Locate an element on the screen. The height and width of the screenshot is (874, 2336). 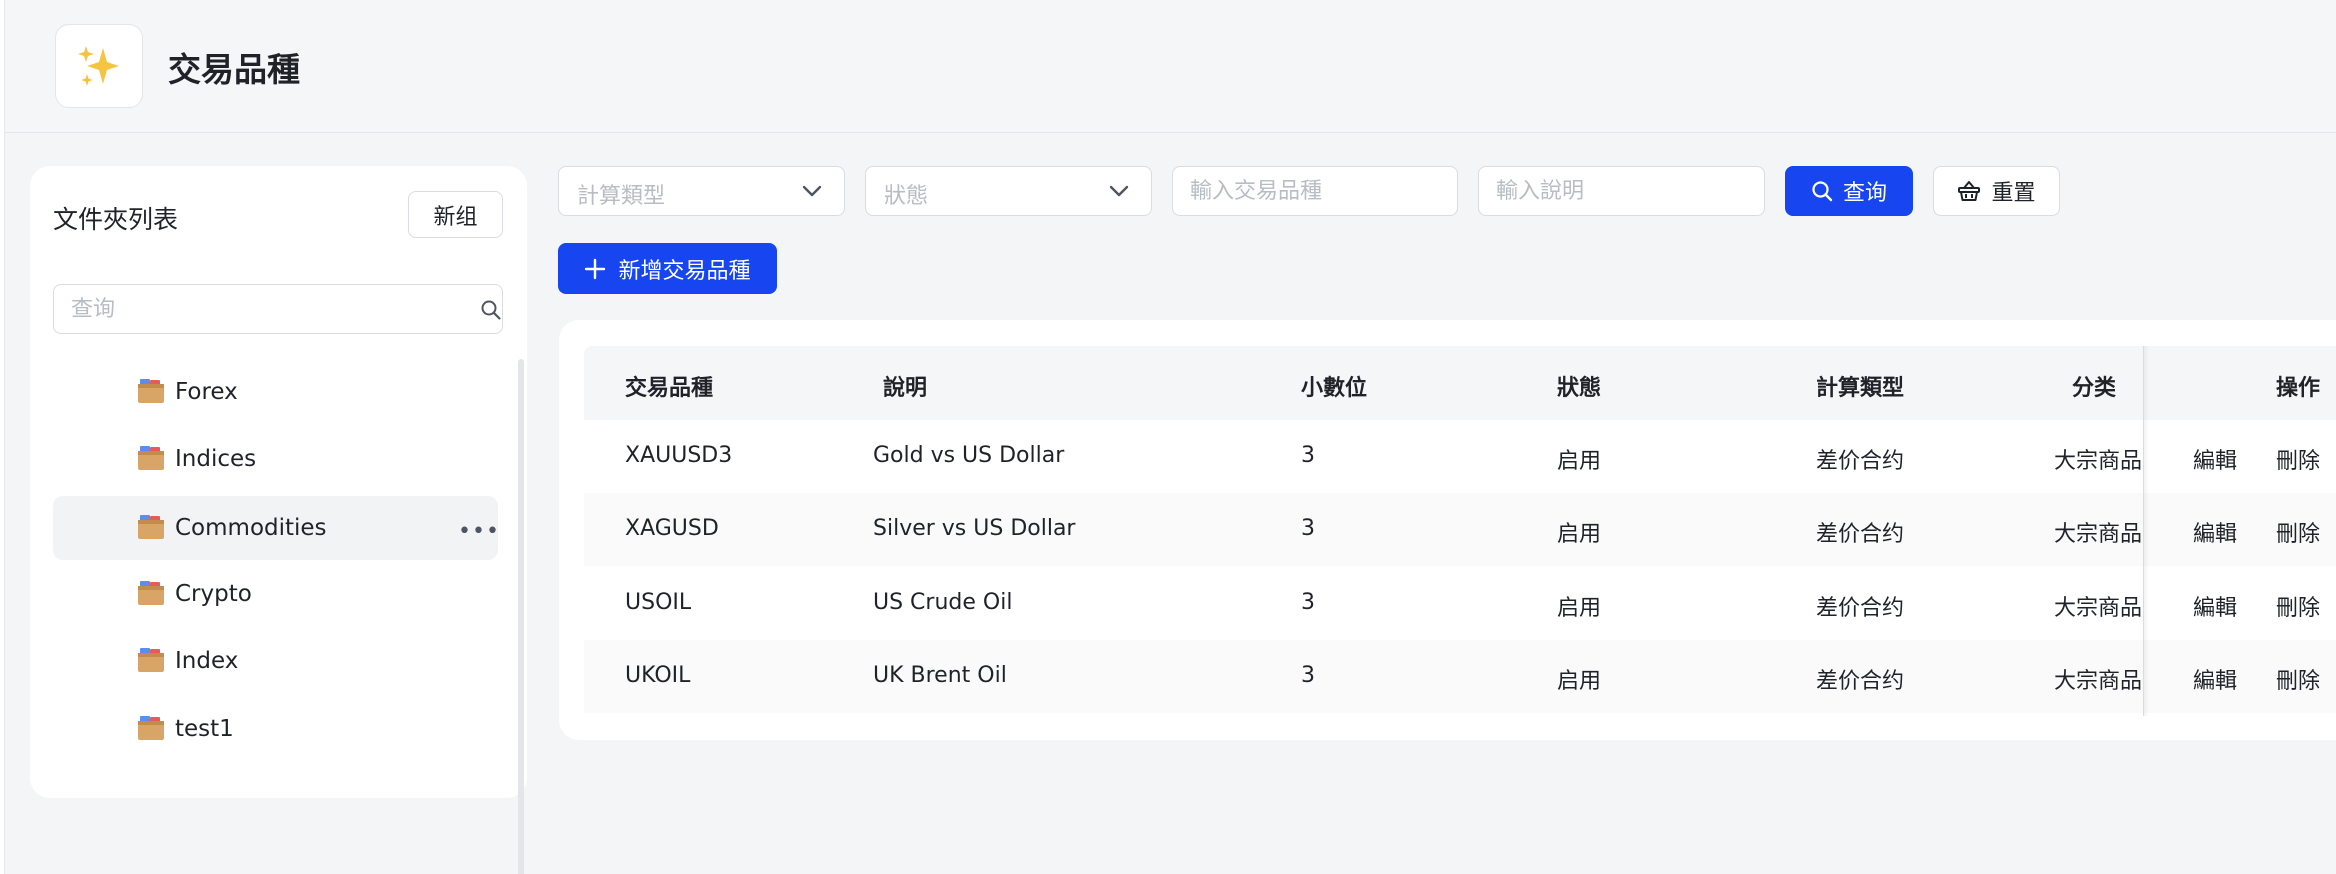
description-input-box is located at coordinates (1621, 191).